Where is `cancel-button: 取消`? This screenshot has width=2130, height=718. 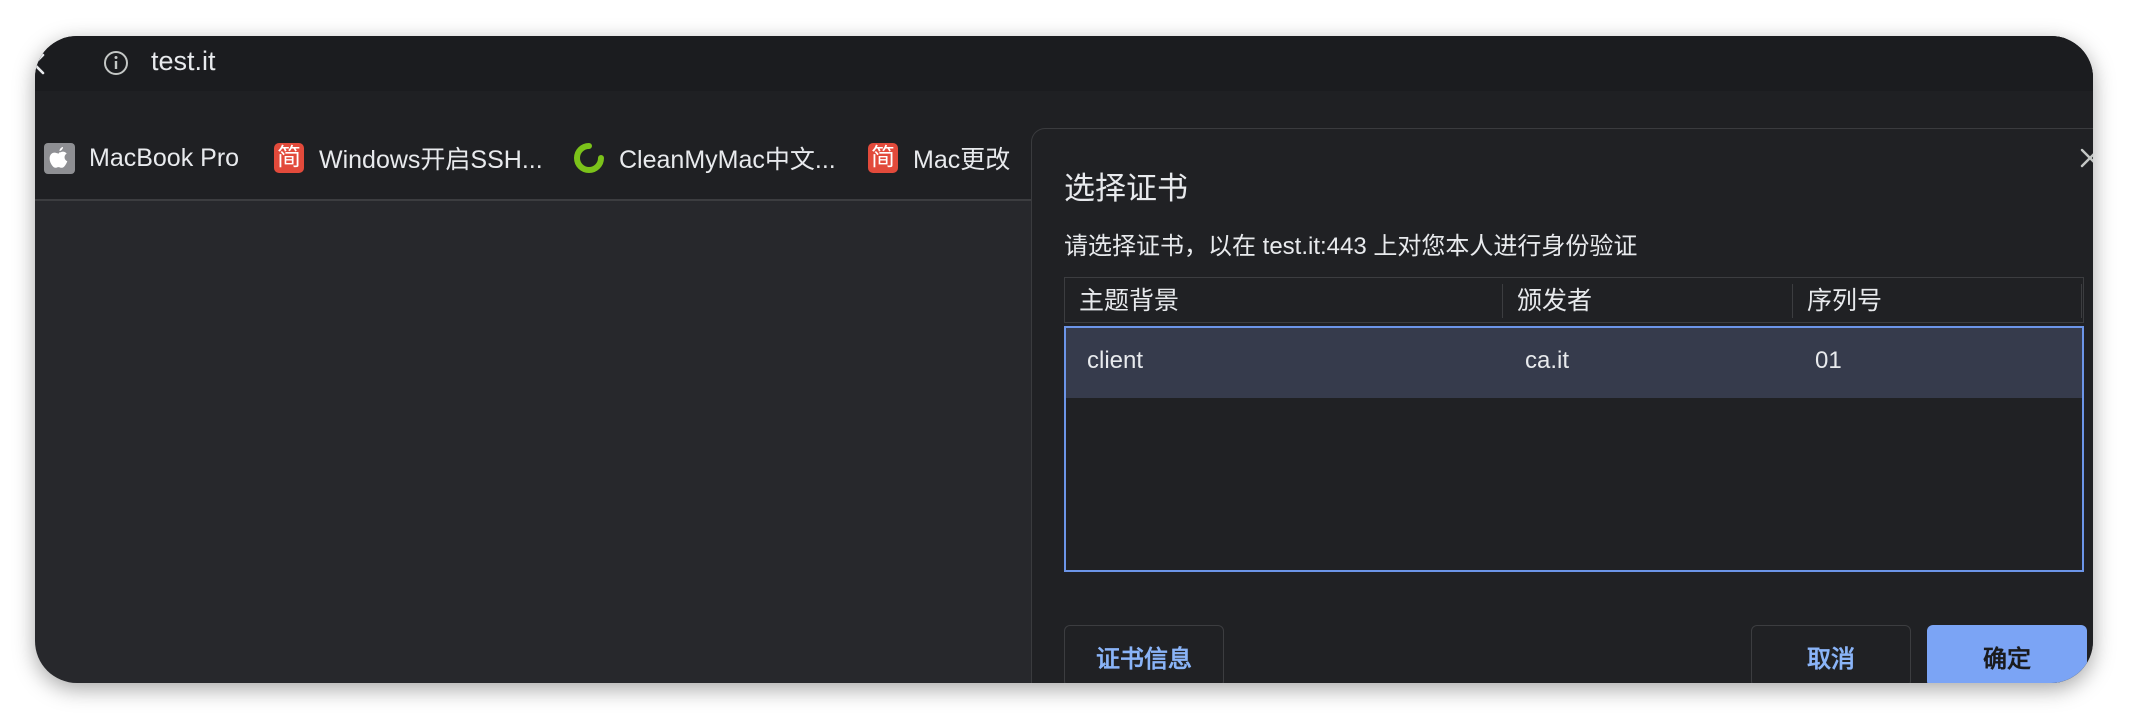 cancel-button: 取消 is located at coordinates (1831, 654).